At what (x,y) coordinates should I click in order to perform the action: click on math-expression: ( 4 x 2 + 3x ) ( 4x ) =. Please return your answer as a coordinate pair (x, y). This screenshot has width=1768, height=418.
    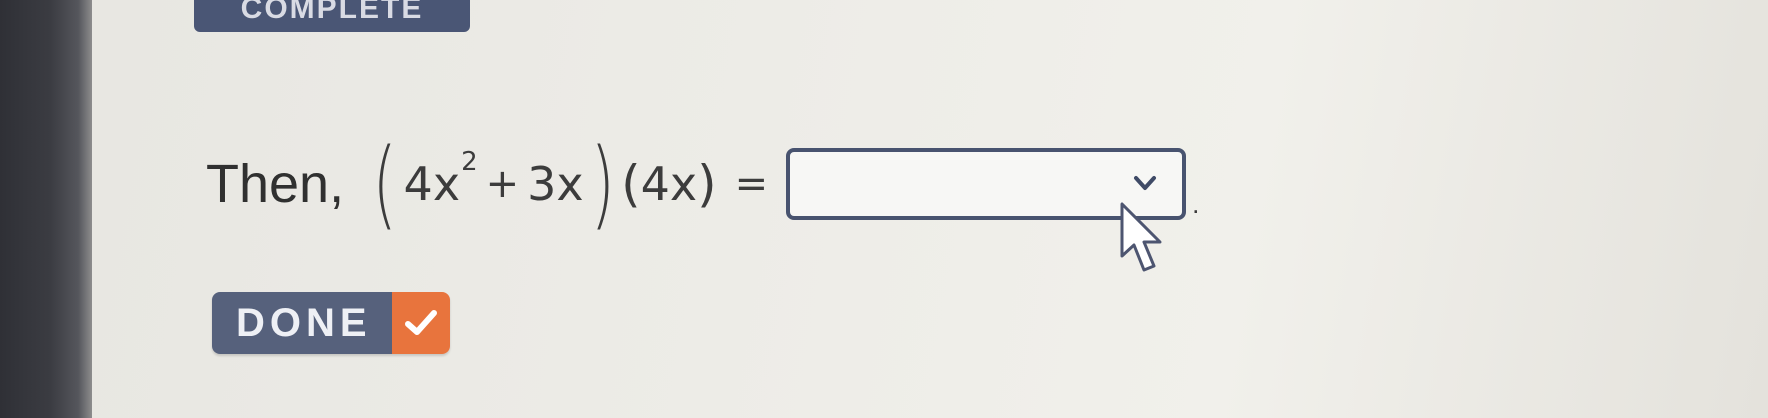
    Looking at the image, I should click on (576, 184).